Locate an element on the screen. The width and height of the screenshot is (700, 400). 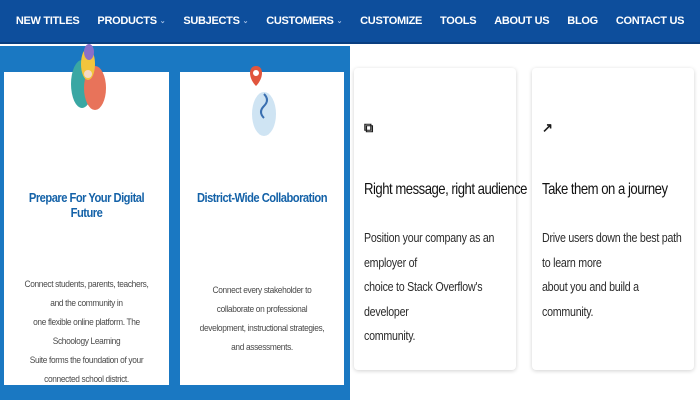
card-description-line: about you and build a community. is located at coordinates (590, 299).